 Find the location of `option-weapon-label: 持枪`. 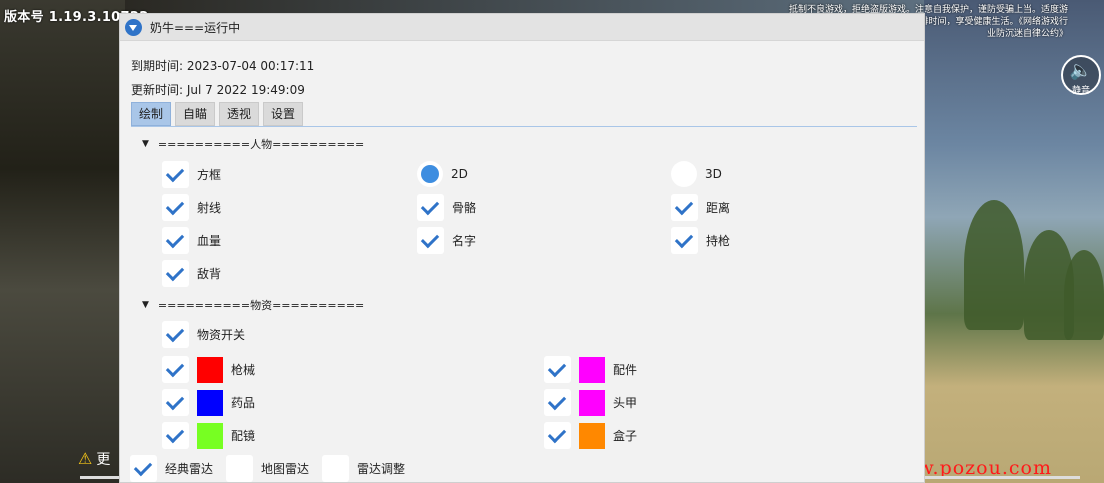

option-weapon-label: 持枪 is located at coordinates (718, 241).